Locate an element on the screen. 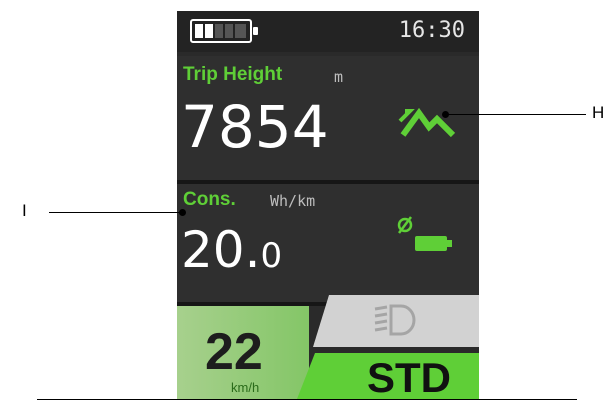 Image resolution: width=613 pixels, height=403 pixels. light-button is located at coordinates (393, 323).